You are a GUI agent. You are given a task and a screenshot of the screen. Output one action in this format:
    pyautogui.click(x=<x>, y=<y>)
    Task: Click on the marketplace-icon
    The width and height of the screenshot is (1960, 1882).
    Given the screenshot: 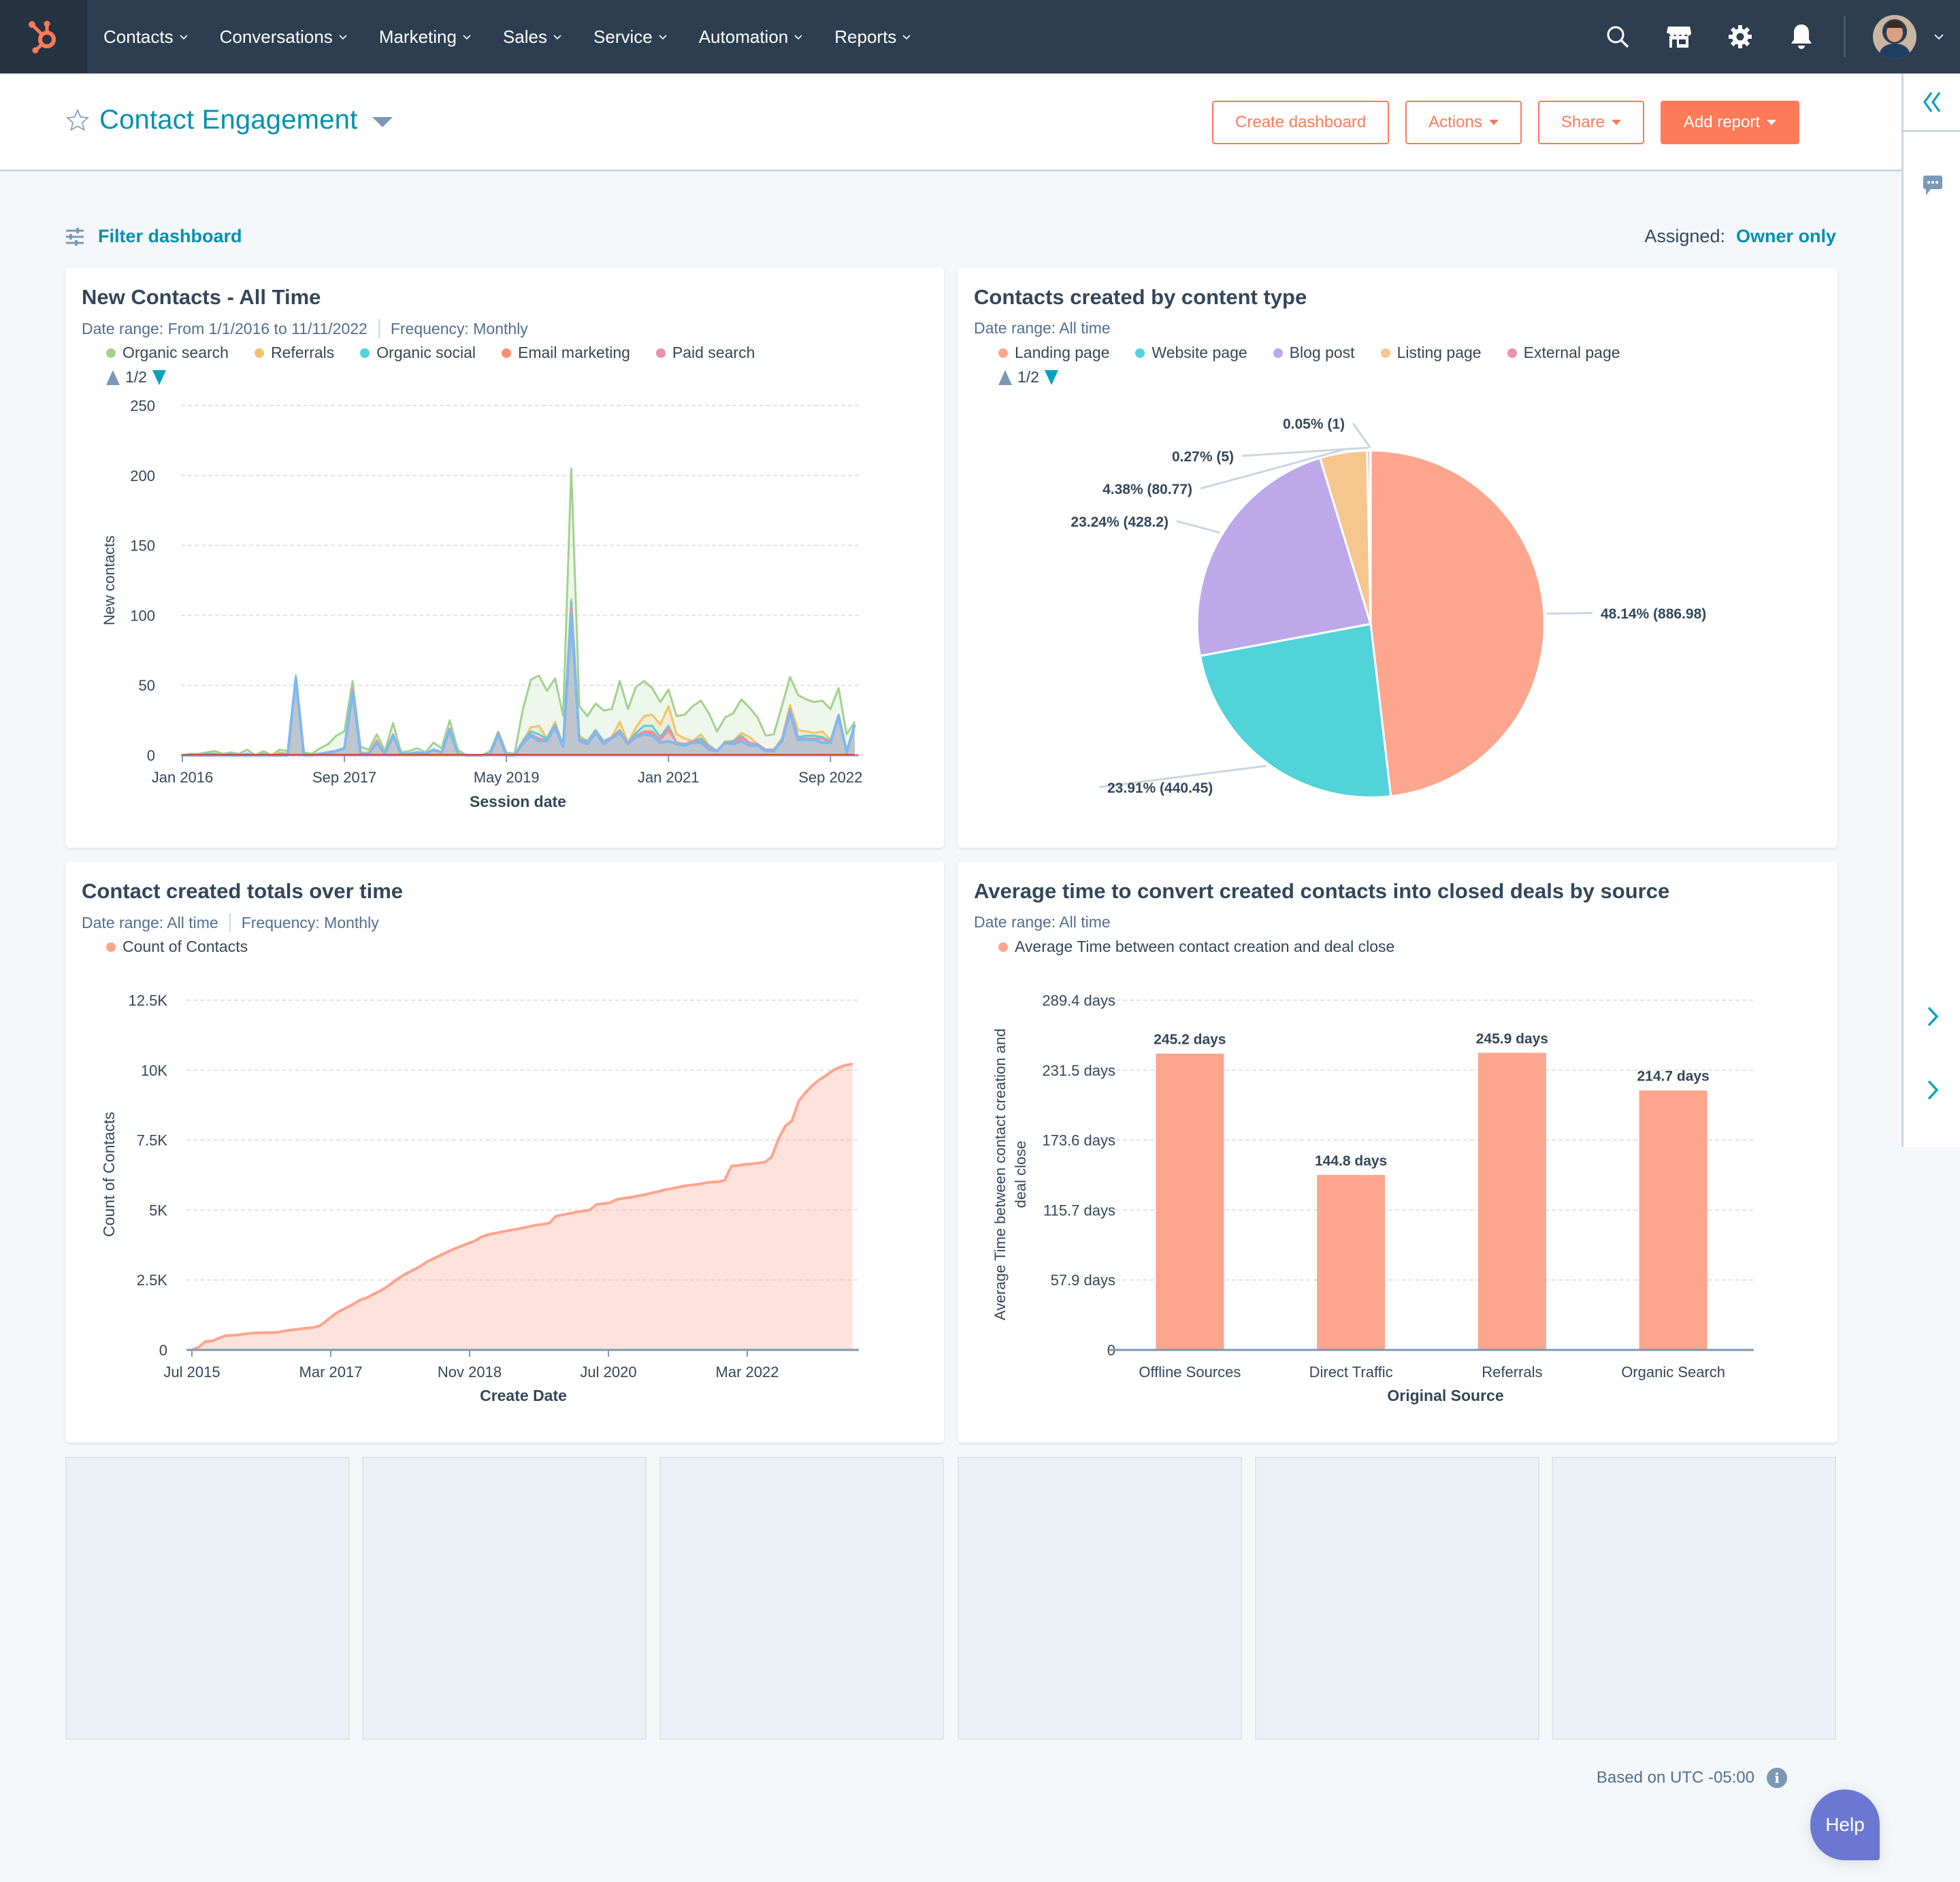 What is the action you would take?
    pyautogui.click(x=1679, y=37)
    